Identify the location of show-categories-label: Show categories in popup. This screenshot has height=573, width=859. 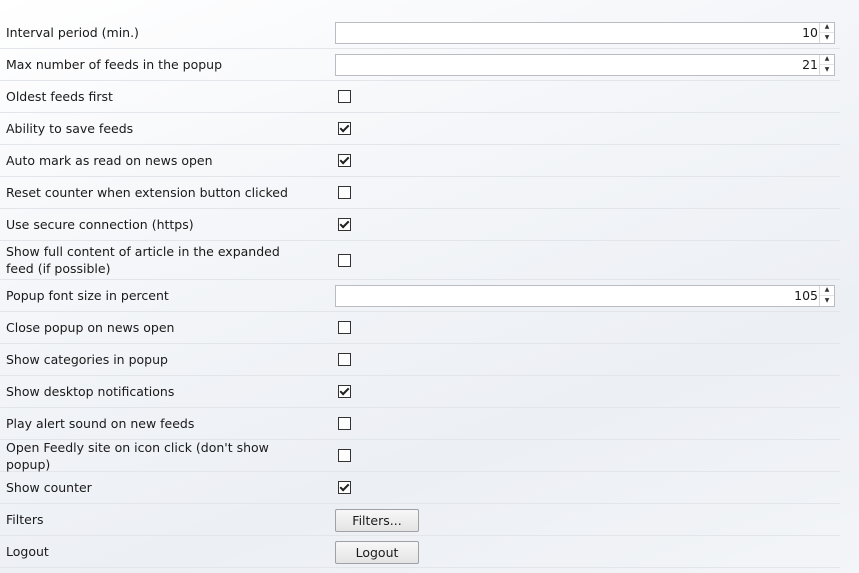
(87, 359).